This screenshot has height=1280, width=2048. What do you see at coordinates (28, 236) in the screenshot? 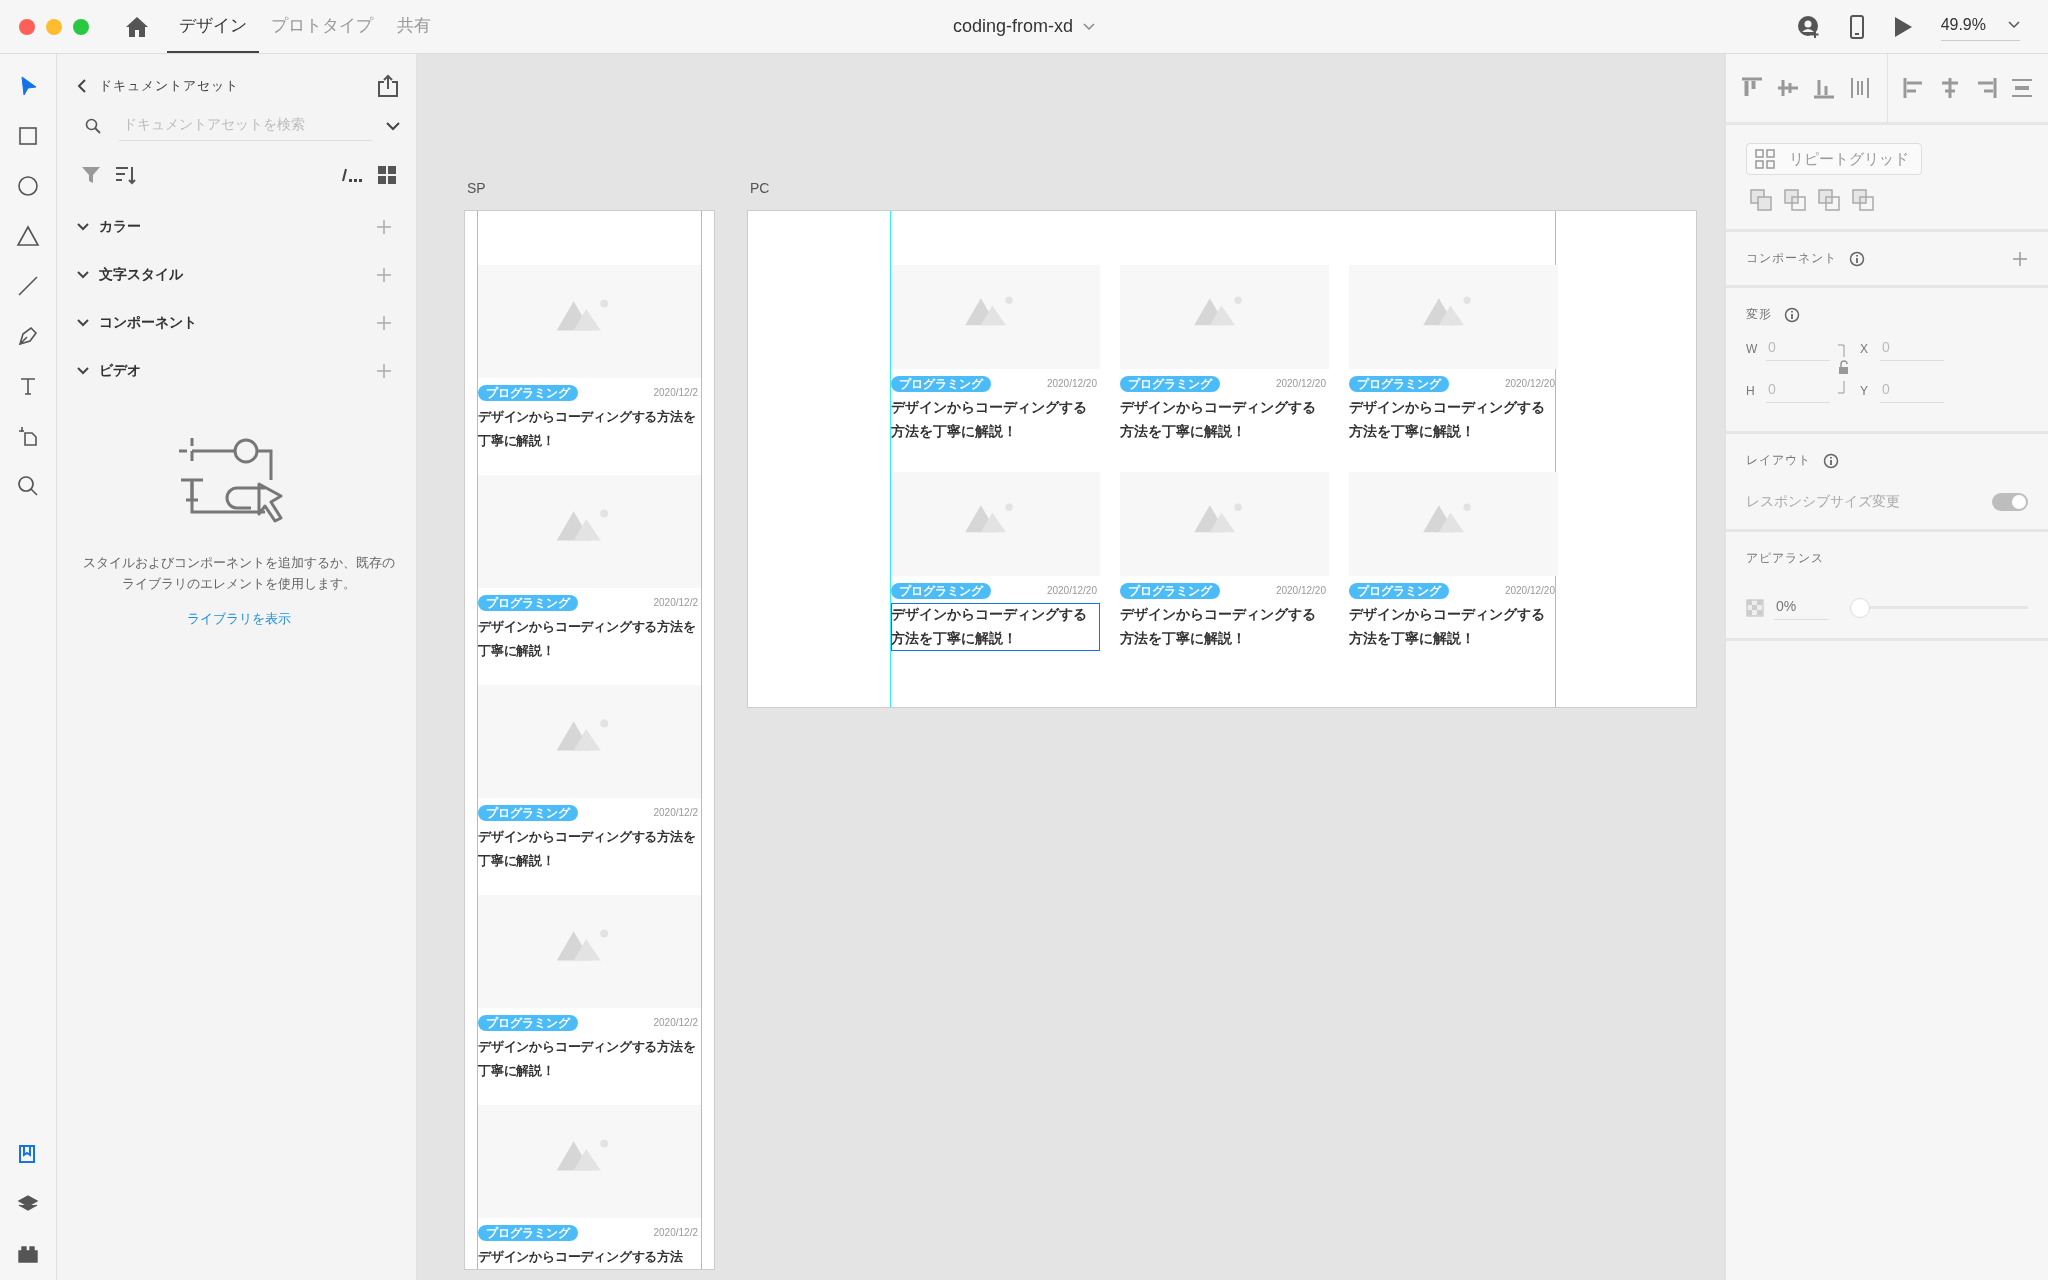
I see `polygon-tool-icon` at bounding box center [28, 236].